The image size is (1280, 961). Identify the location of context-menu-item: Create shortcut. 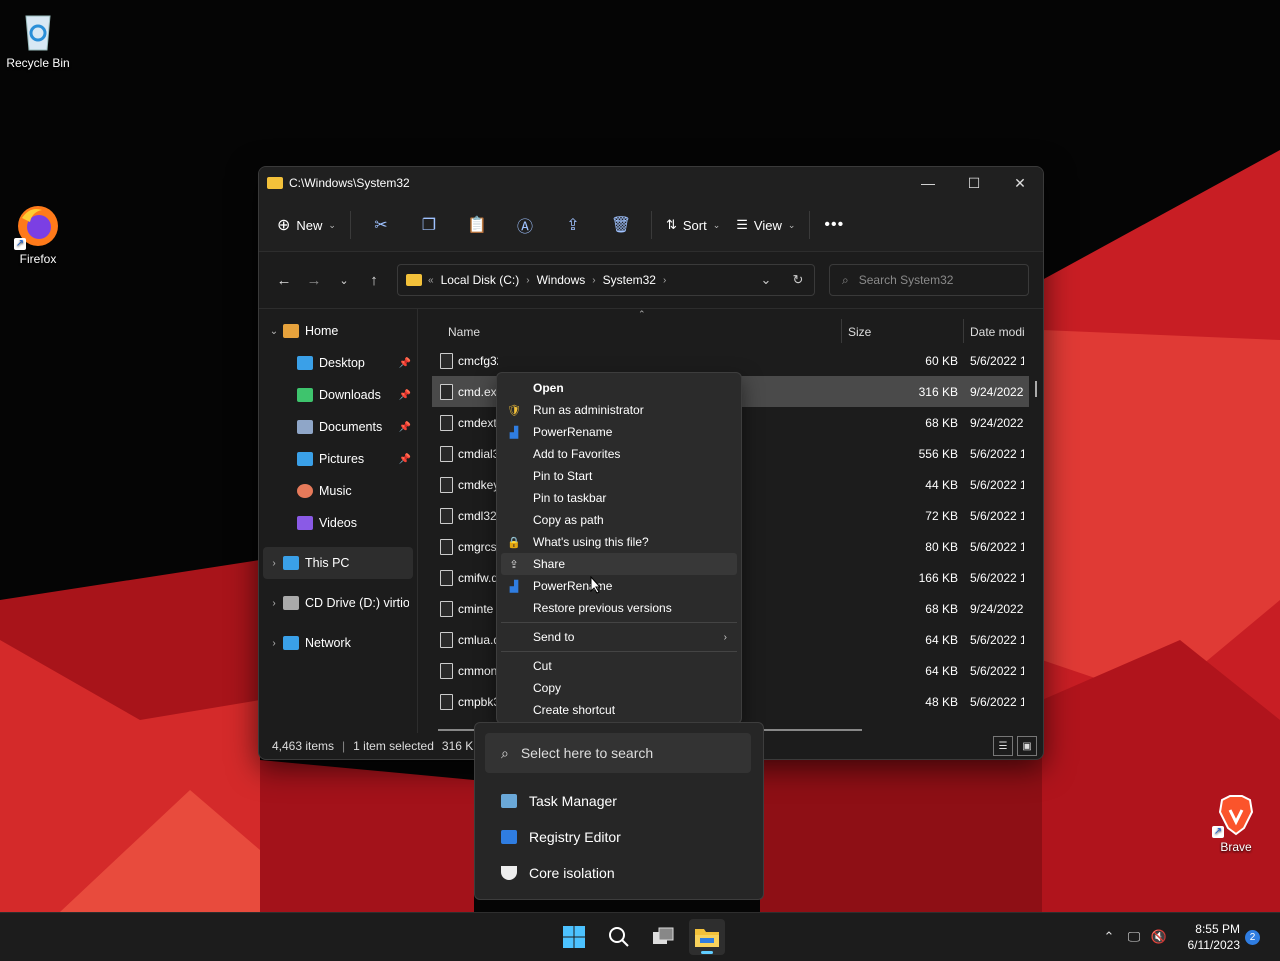
(619, 710).